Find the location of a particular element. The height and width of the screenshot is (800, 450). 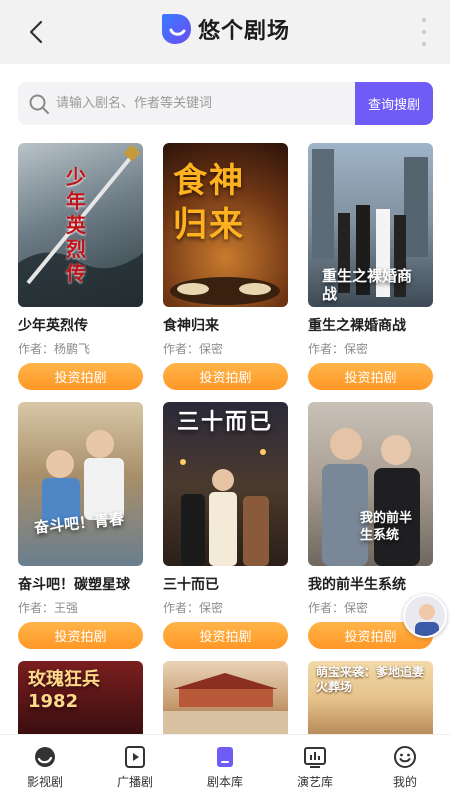

poster-image: 玫瑰狂兵 1982 is located at coordinates (80, 698).